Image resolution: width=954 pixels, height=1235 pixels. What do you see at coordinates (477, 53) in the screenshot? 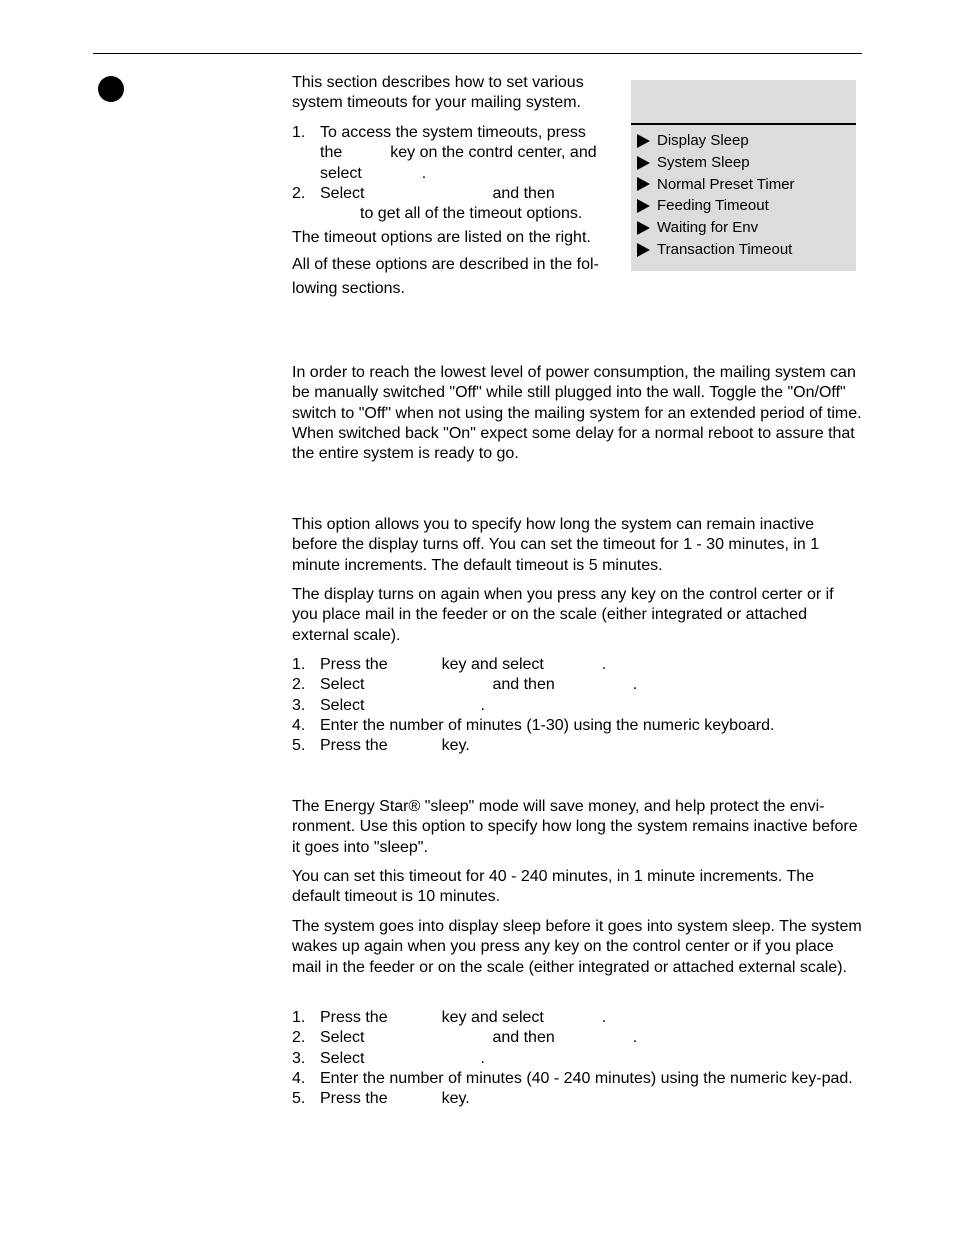
I see `header-rule` at bounding box center [477, 53].